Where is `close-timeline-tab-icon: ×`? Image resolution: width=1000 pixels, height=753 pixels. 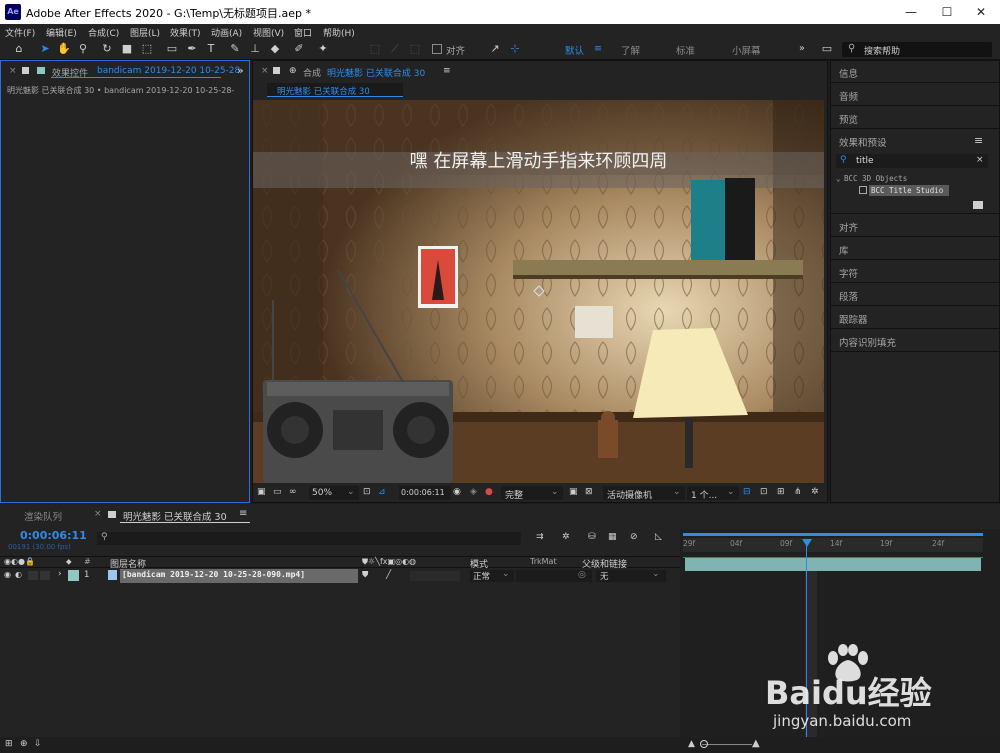 close-timeline-tab-icon: × is located at coordinates (98, 514).